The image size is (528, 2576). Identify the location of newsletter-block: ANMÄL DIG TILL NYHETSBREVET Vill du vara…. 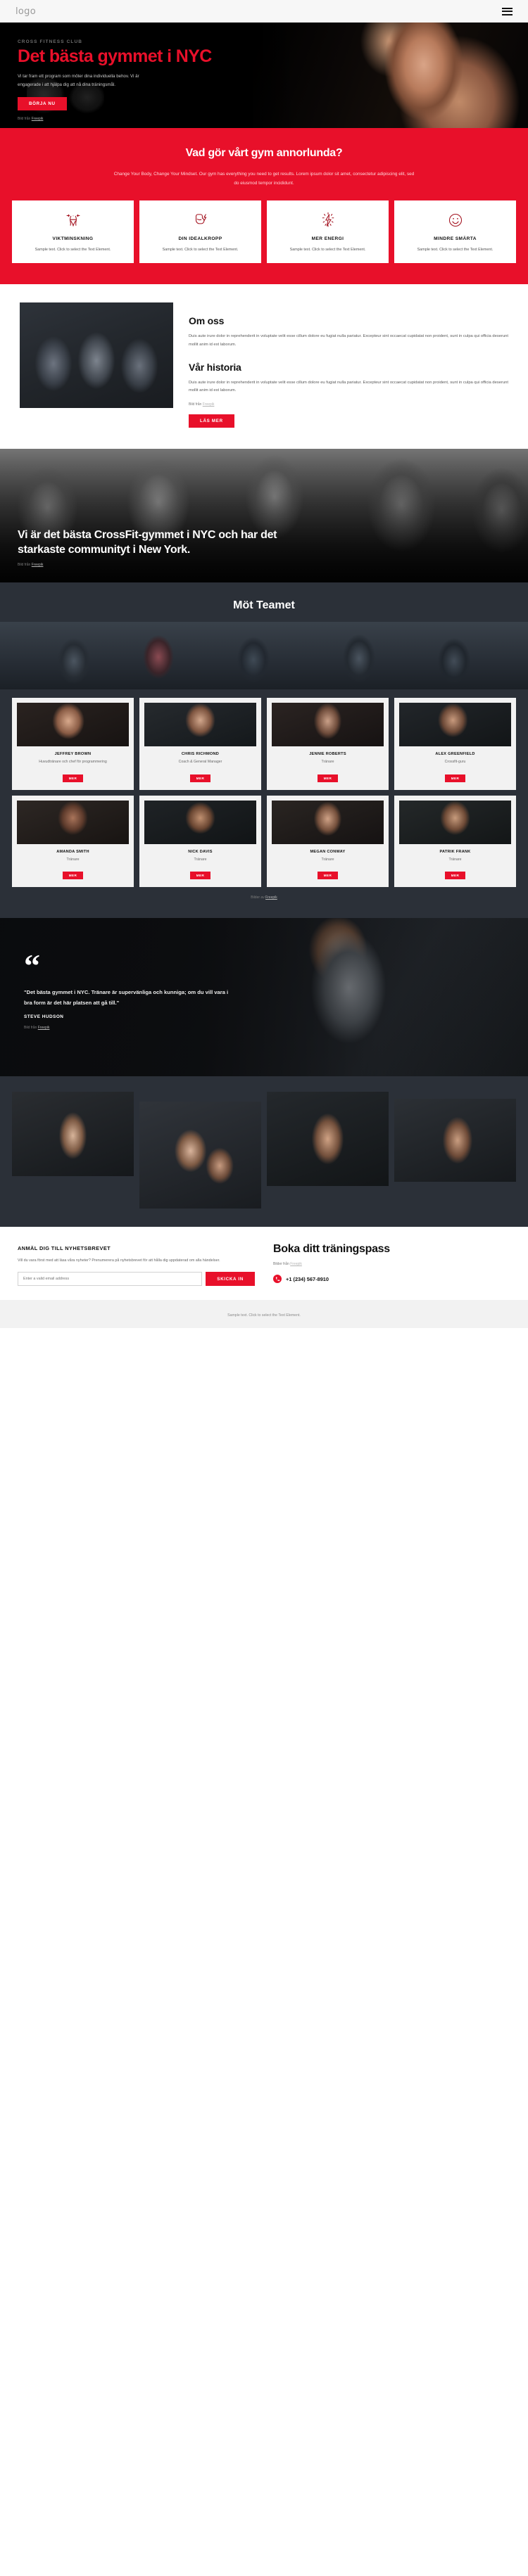
(136, 1264).